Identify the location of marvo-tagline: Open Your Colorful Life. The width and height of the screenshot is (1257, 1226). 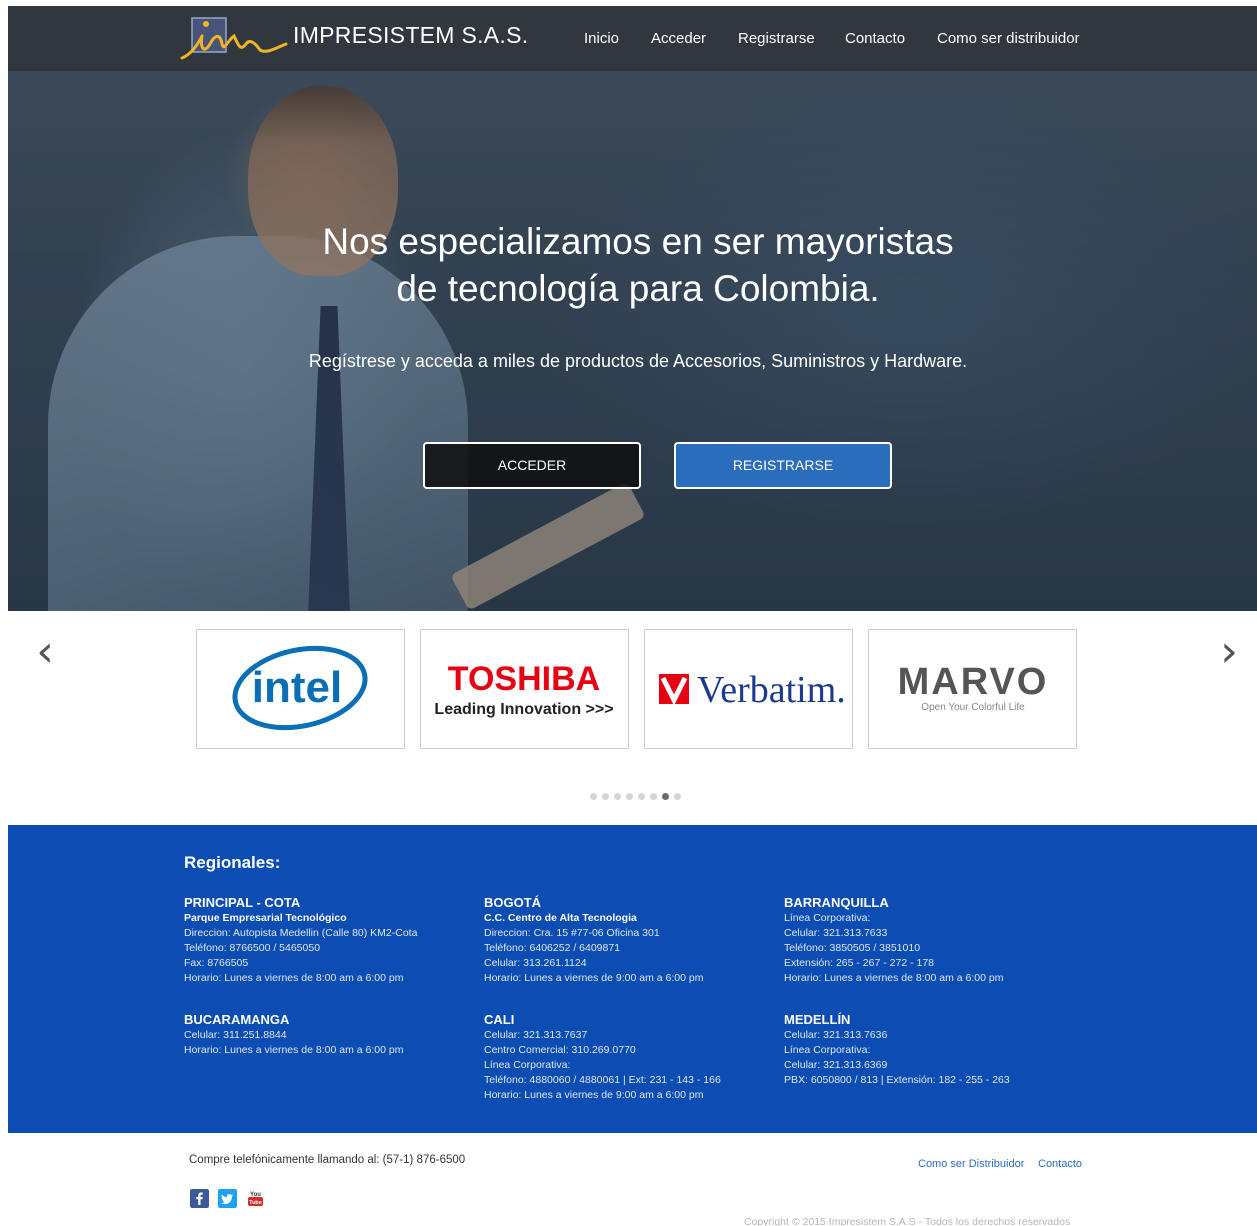
(973, 707).